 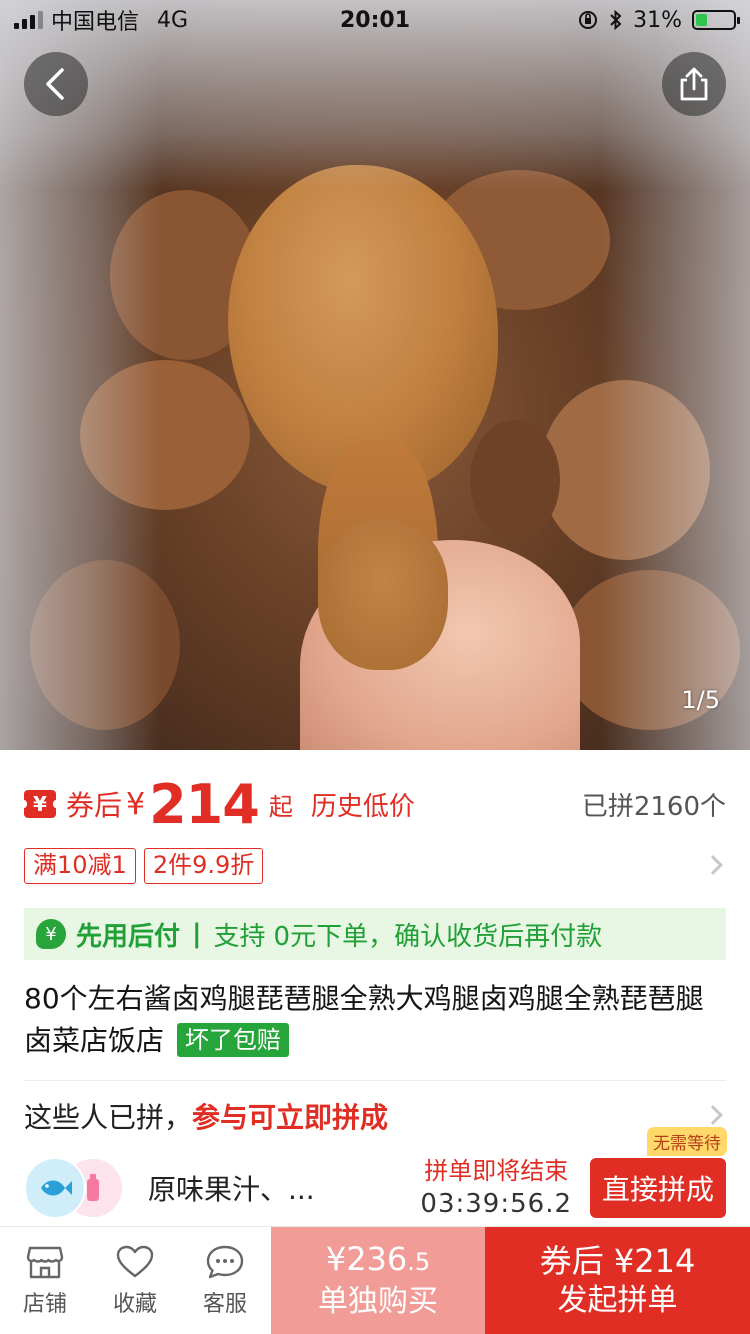 I want to click on share-button, so click(x=694, y=84).